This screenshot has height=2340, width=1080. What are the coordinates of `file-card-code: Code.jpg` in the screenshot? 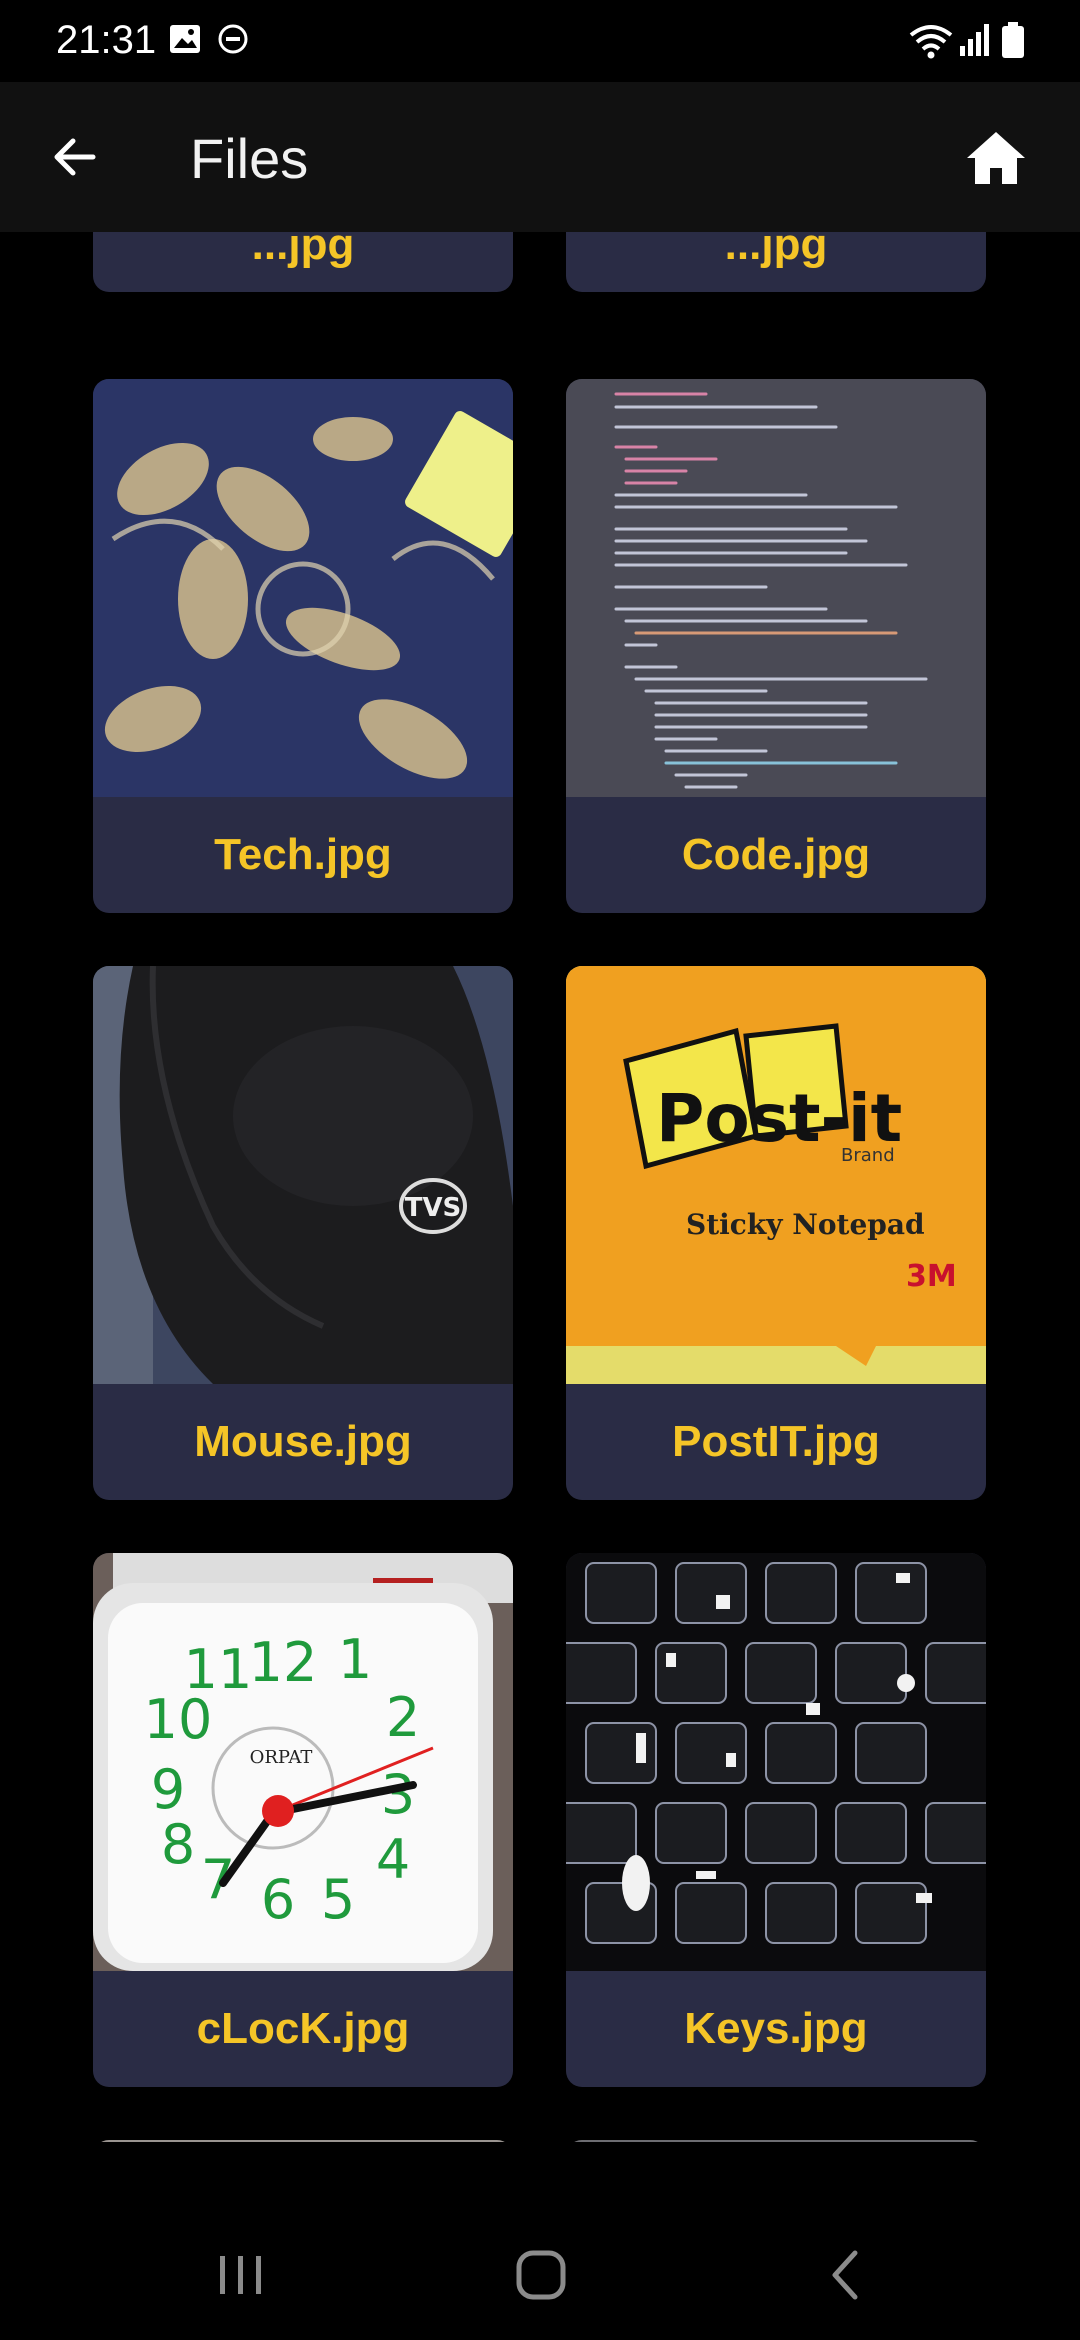 It's located at (776, 646).